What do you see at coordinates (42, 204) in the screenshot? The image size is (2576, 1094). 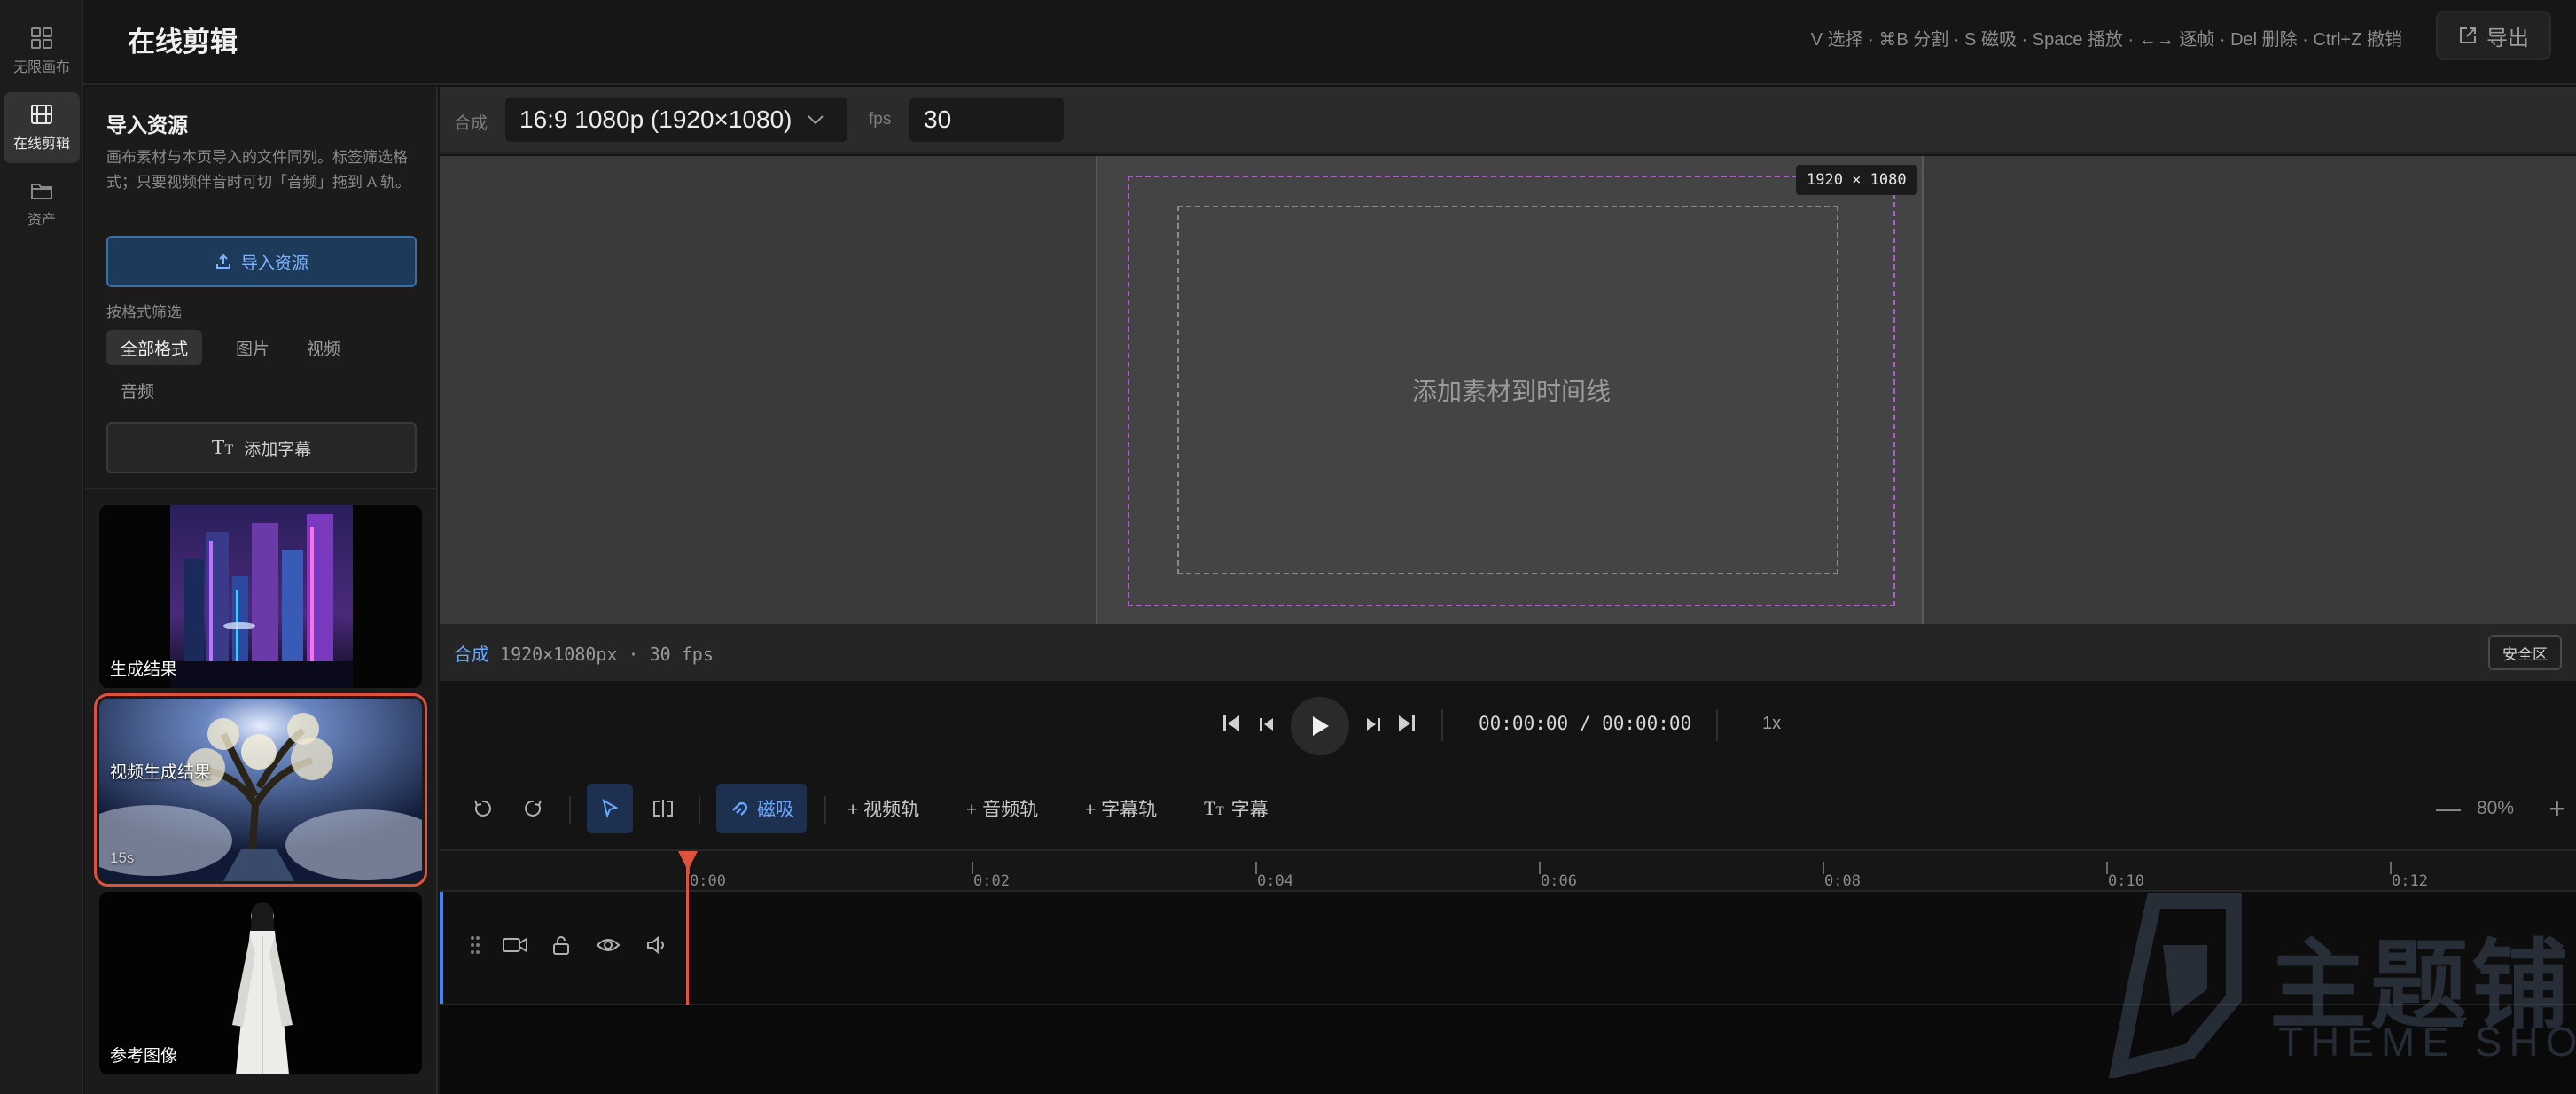 I see `rail-item-assets: 资产` at bounding box center [42, 204].